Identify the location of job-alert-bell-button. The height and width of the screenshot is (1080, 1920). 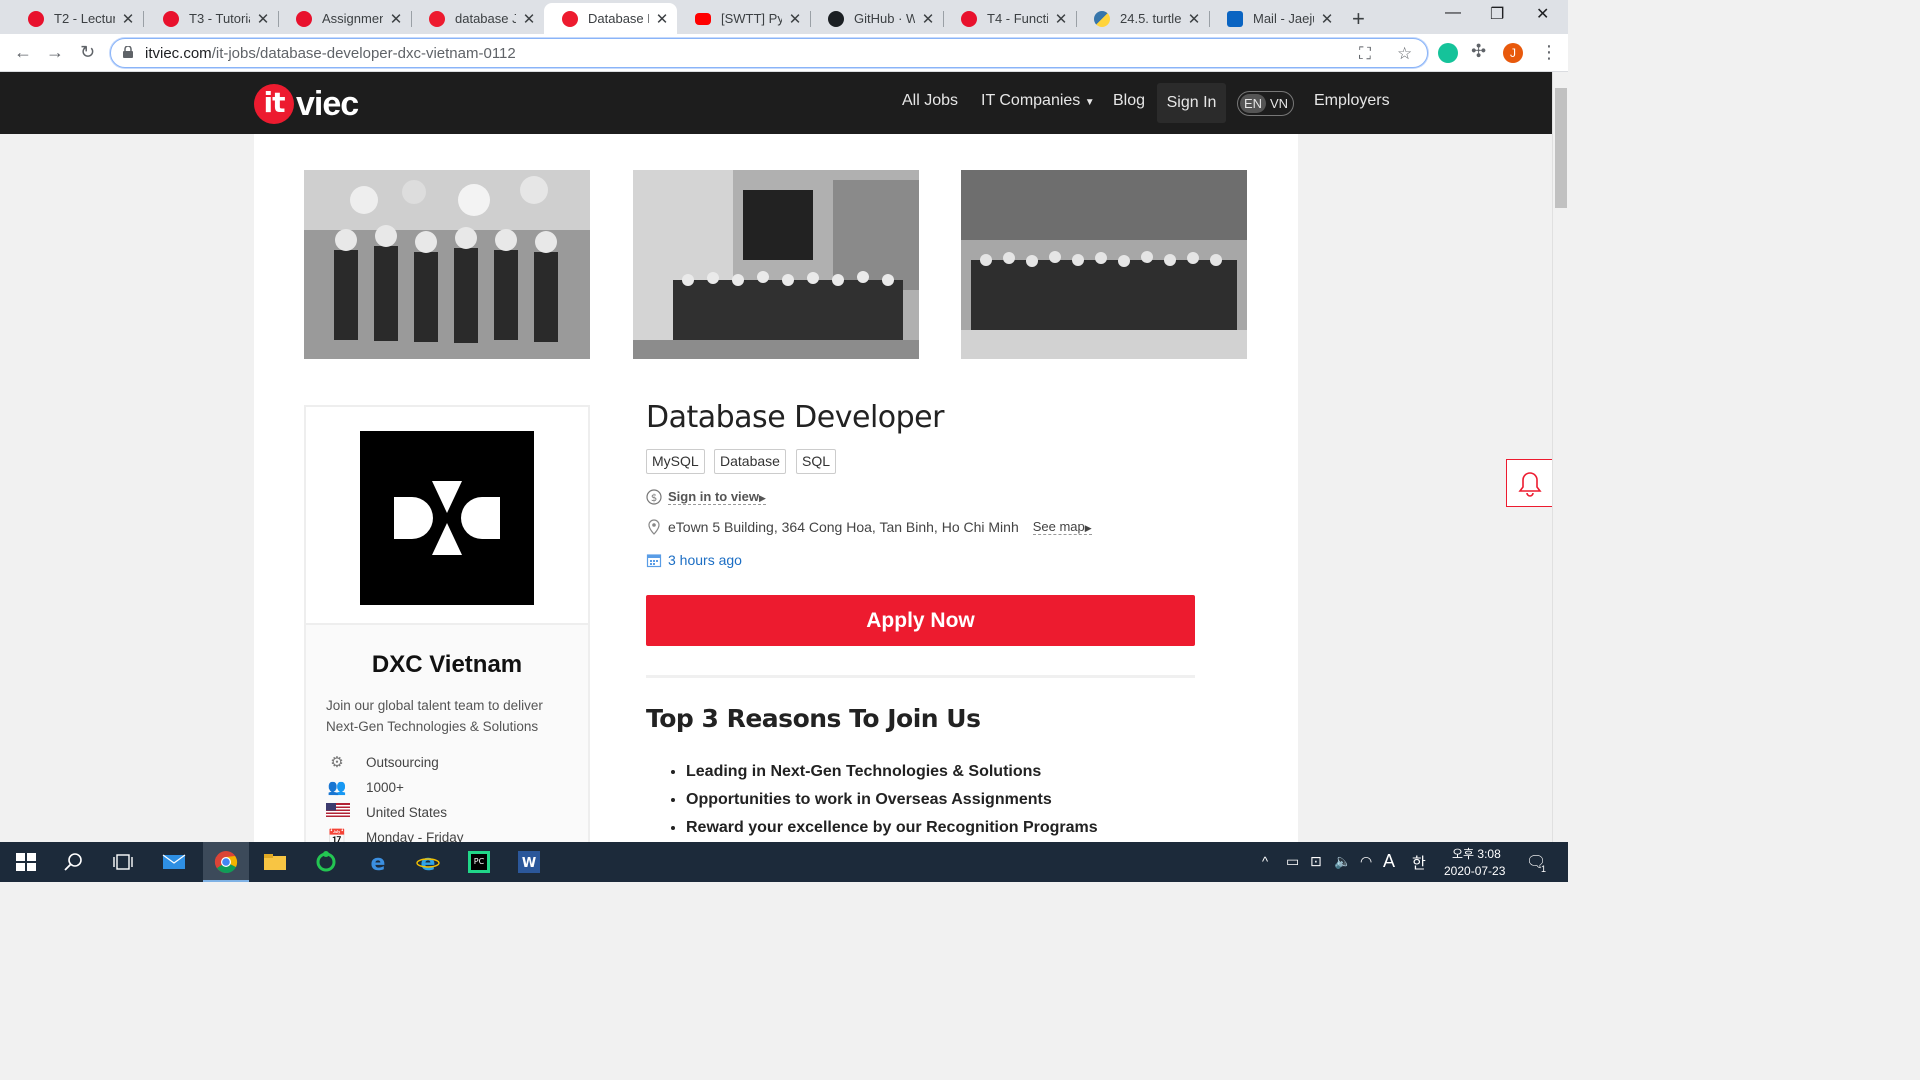
(1529, 483).